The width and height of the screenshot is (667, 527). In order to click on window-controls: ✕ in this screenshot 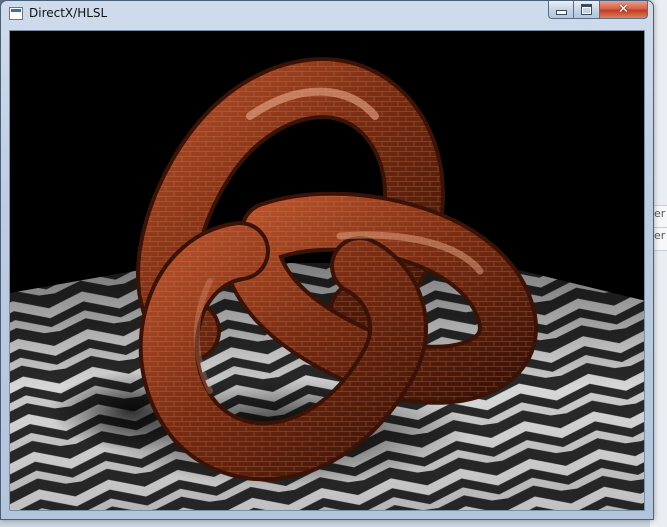, I will do `click(598, 10)`.